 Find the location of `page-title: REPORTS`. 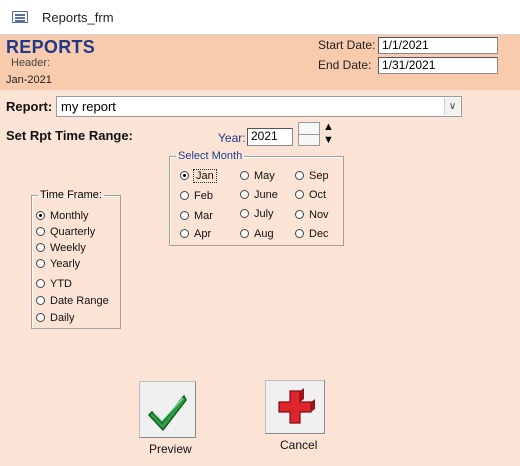

page-title: REPORTS is located at coordinates (51, 47).